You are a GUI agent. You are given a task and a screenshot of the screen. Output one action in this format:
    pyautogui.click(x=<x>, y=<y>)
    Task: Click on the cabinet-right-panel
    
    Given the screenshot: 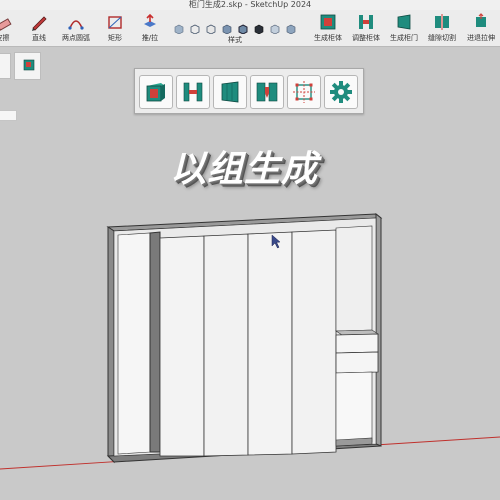 What is the action you would take?
    pyautogui.click(x=378, y=329)
    